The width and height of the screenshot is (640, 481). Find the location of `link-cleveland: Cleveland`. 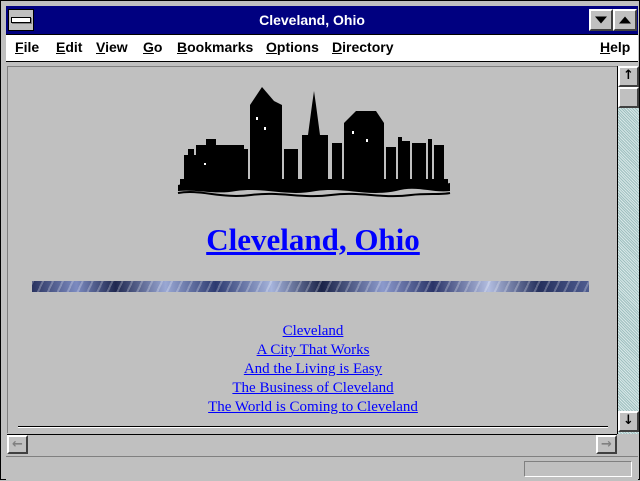

link-cleveland: Cleveland is located at coordinates (313, 331).